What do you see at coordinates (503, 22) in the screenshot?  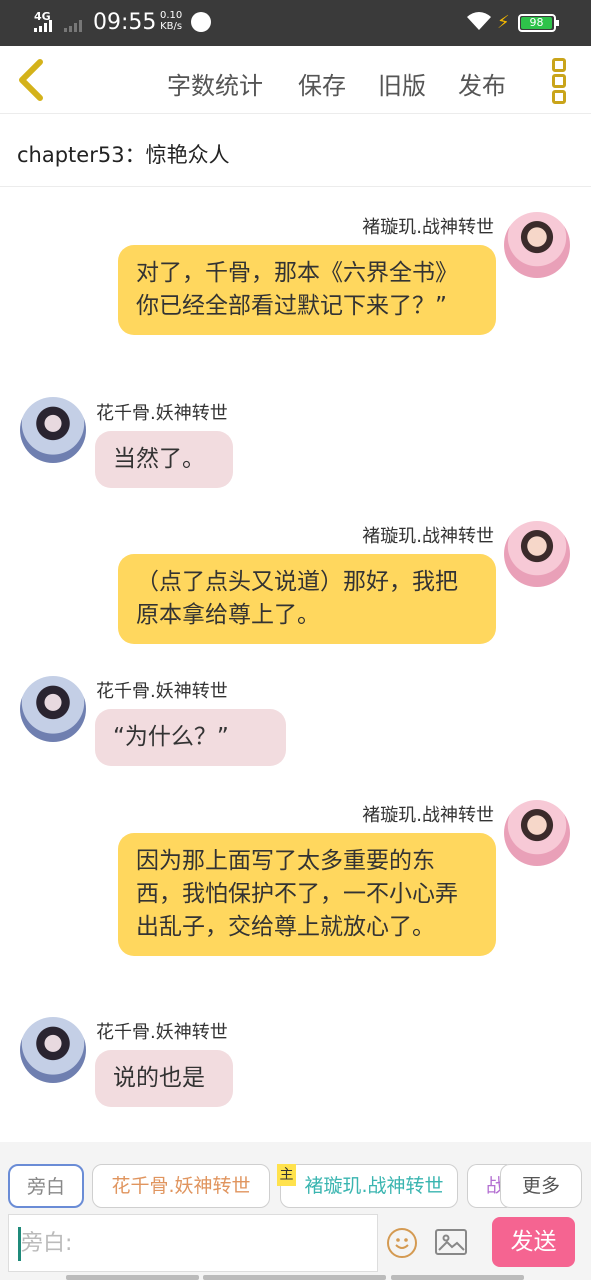 I see `charging-icon: ⚡` at bounding box center [503, 22].